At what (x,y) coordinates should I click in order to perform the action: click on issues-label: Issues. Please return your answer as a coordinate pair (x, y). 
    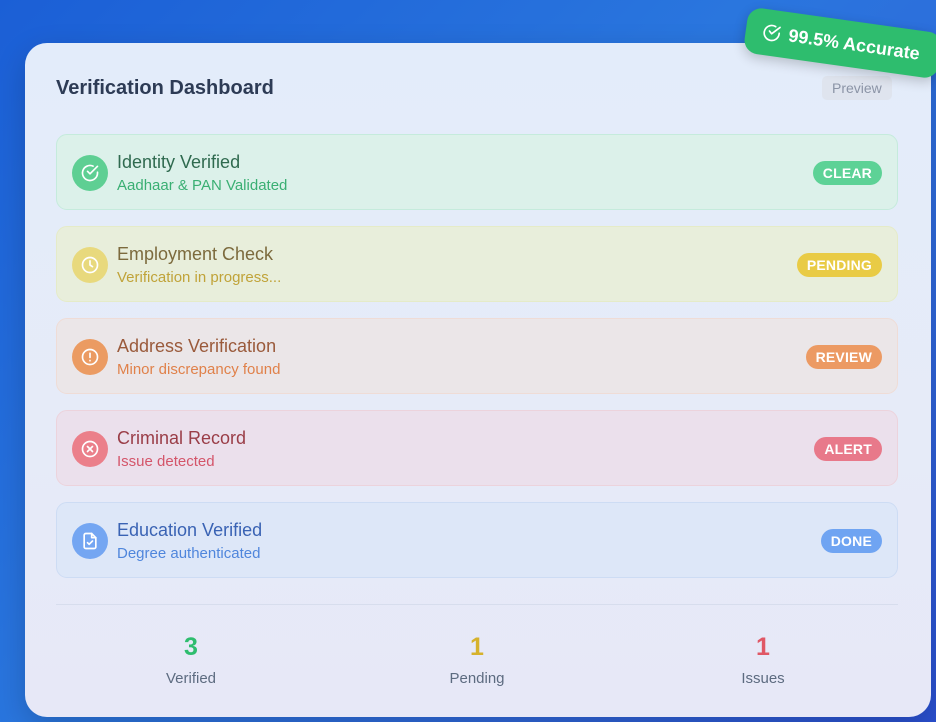
    Looking at the image, I should click on (763, 678).